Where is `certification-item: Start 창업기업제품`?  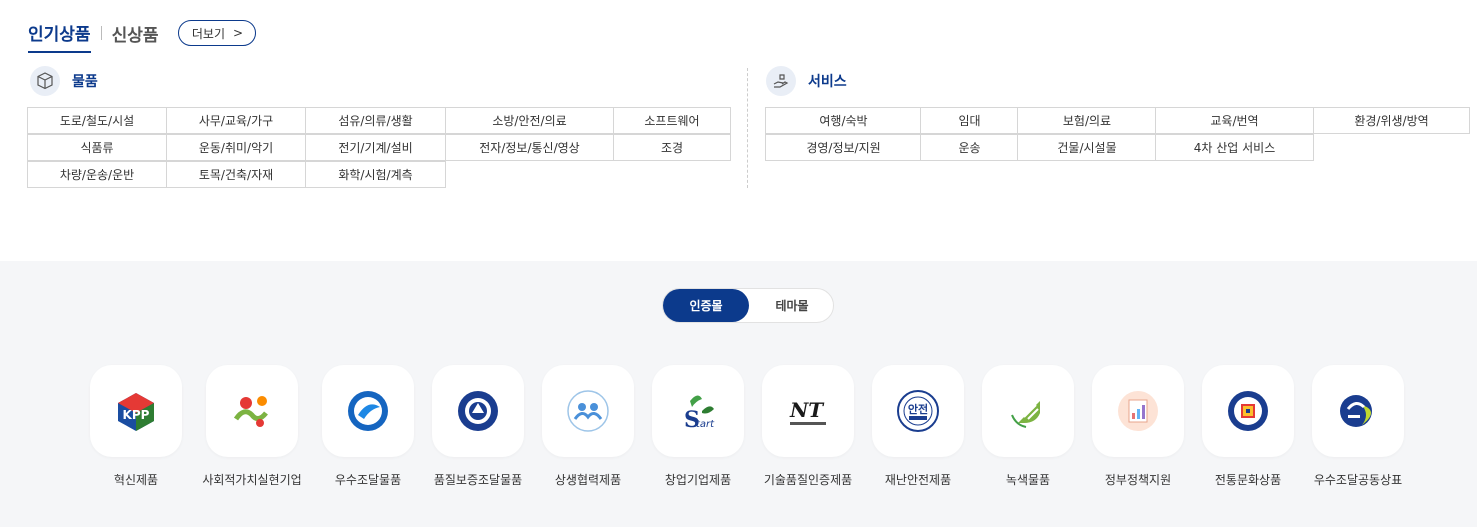
certification-item: Start 창업기업제품 is located at coordinates (698, 426).